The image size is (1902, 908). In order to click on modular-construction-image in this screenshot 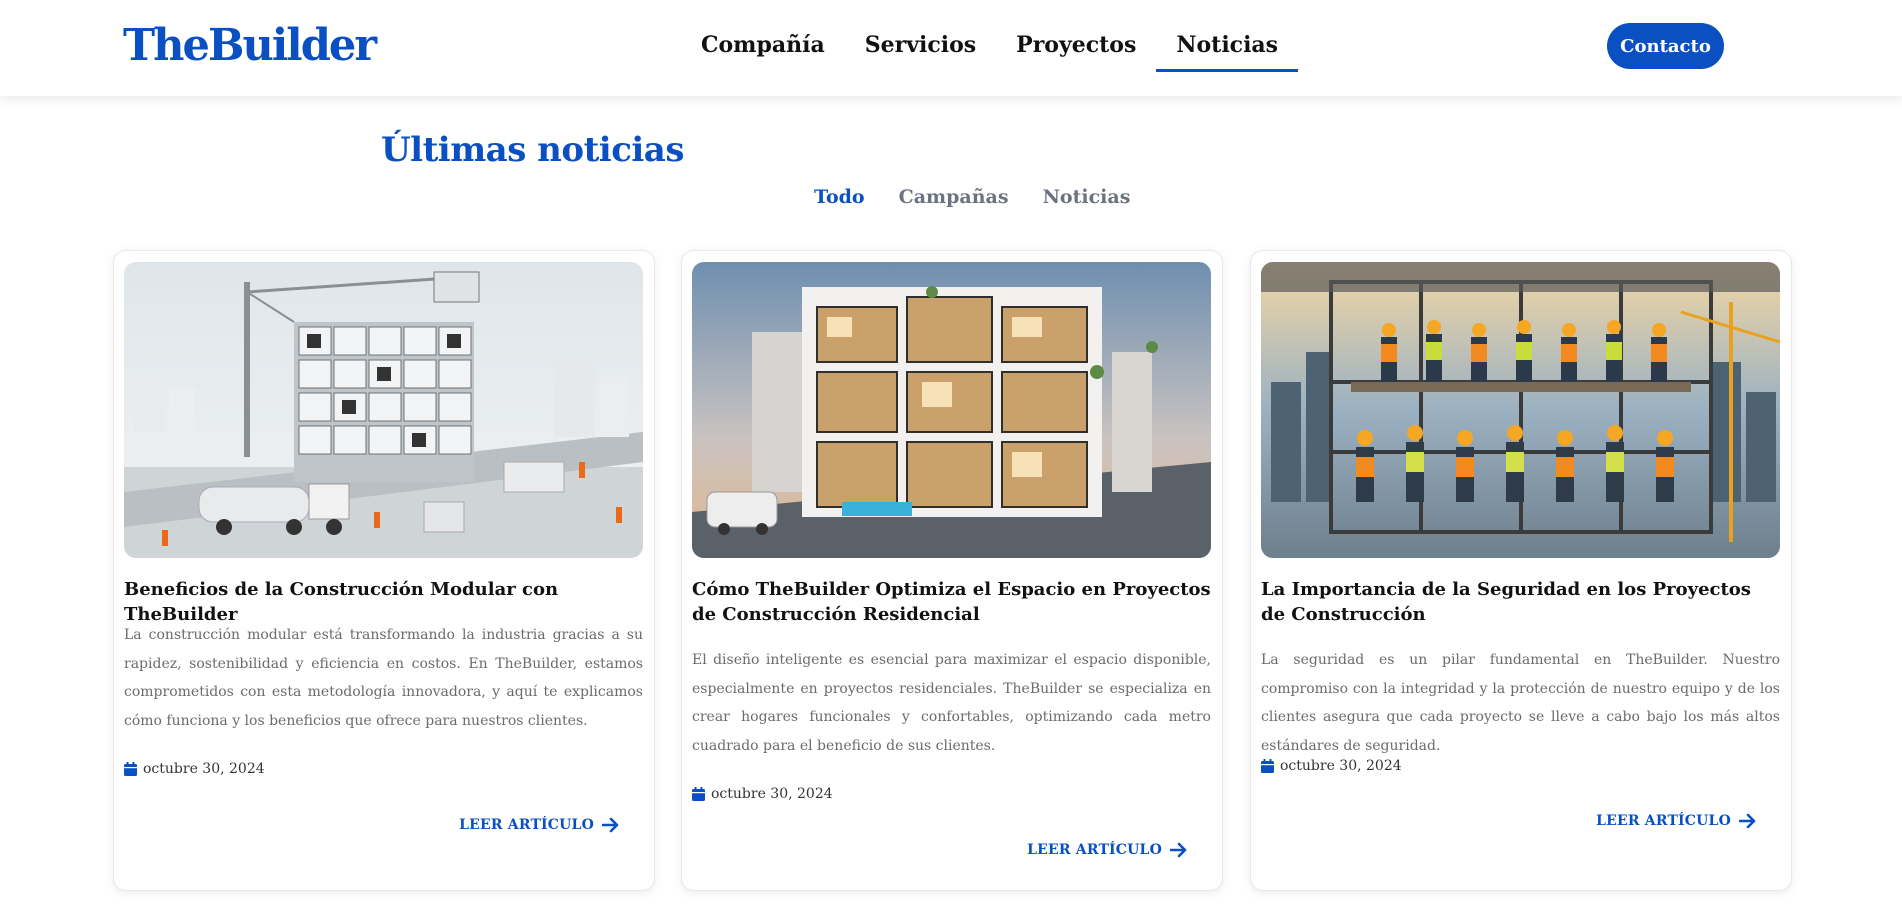, I will do `click(383, 410)`.